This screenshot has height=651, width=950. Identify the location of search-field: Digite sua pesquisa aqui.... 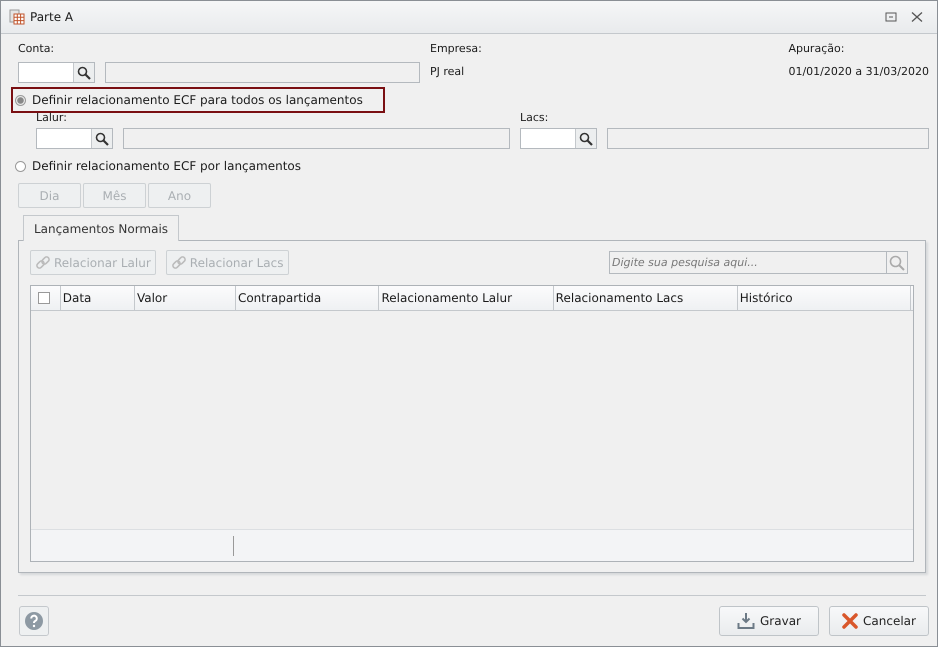
(747, 262).